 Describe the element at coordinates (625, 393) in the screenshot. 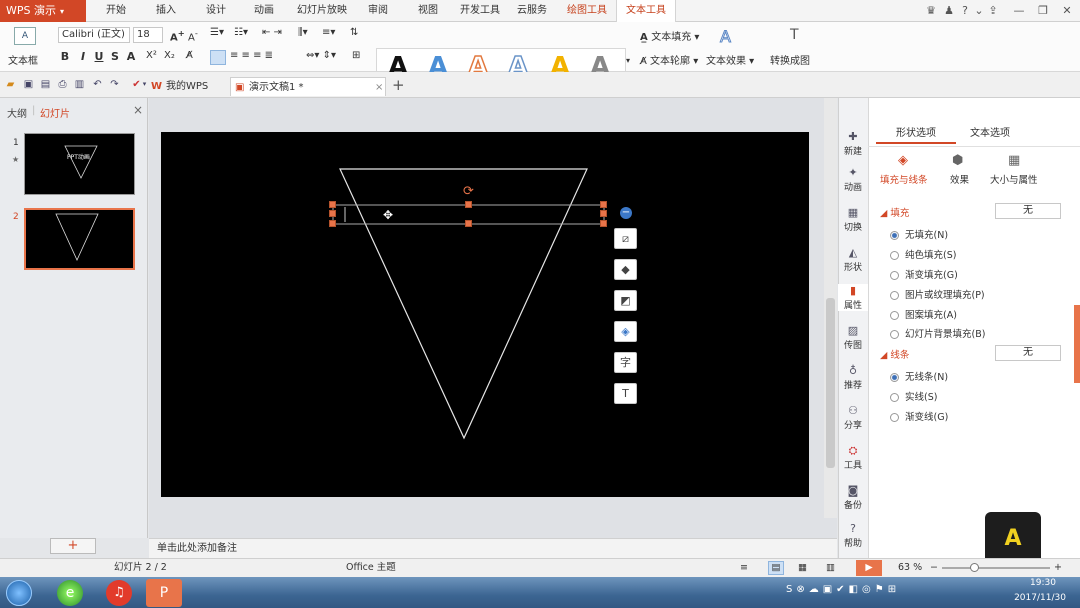

I see `text-box-icon: T` at that location.